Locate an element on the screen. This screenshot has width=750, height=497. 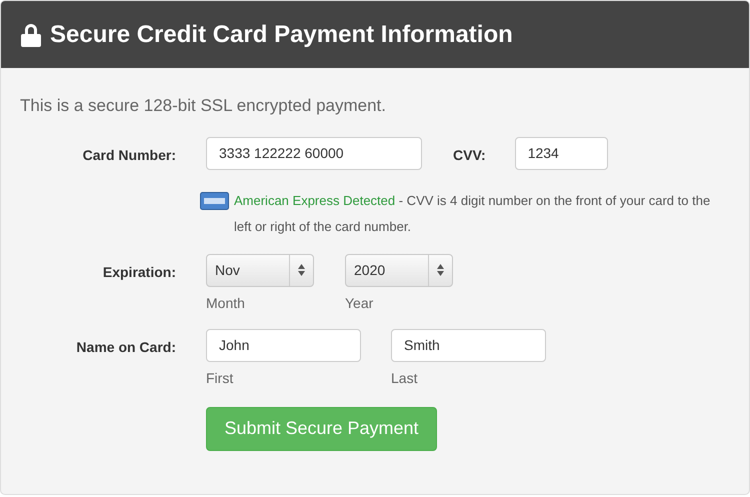
field-caption: Last is located at coordinates (404, 378).